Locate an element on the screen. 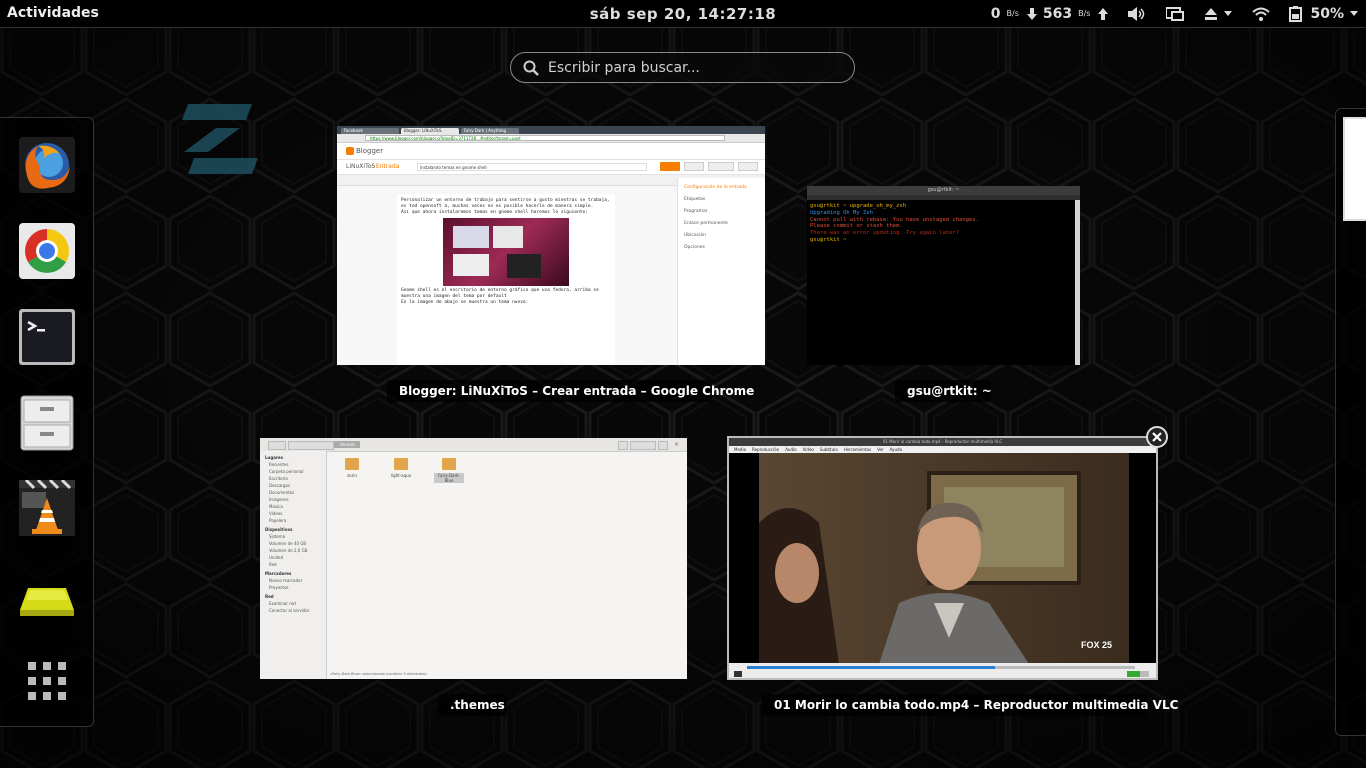  sidebar-item: Documentos is located at coordinates (297, 492).